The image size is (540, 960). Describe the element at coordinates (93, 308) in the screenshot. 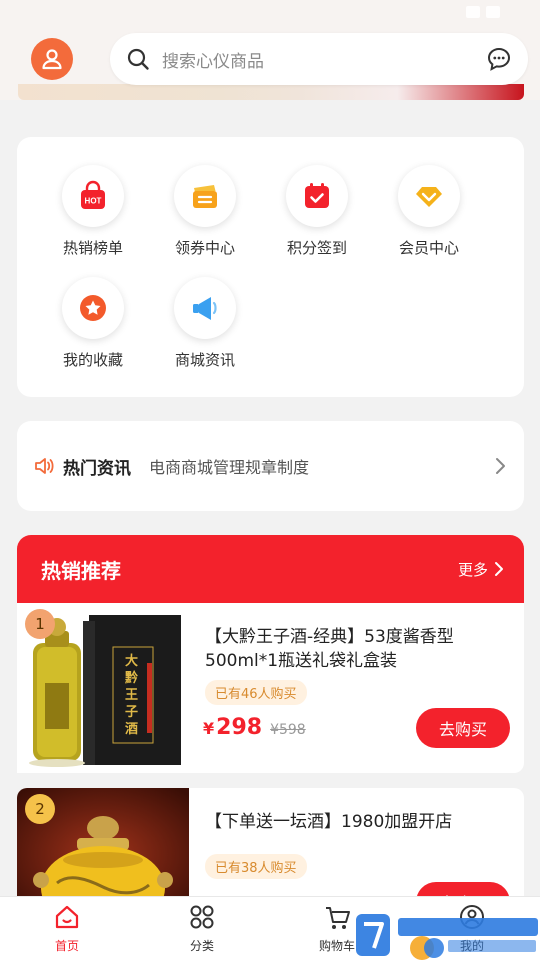

I see `star-badge-icon` at that location.